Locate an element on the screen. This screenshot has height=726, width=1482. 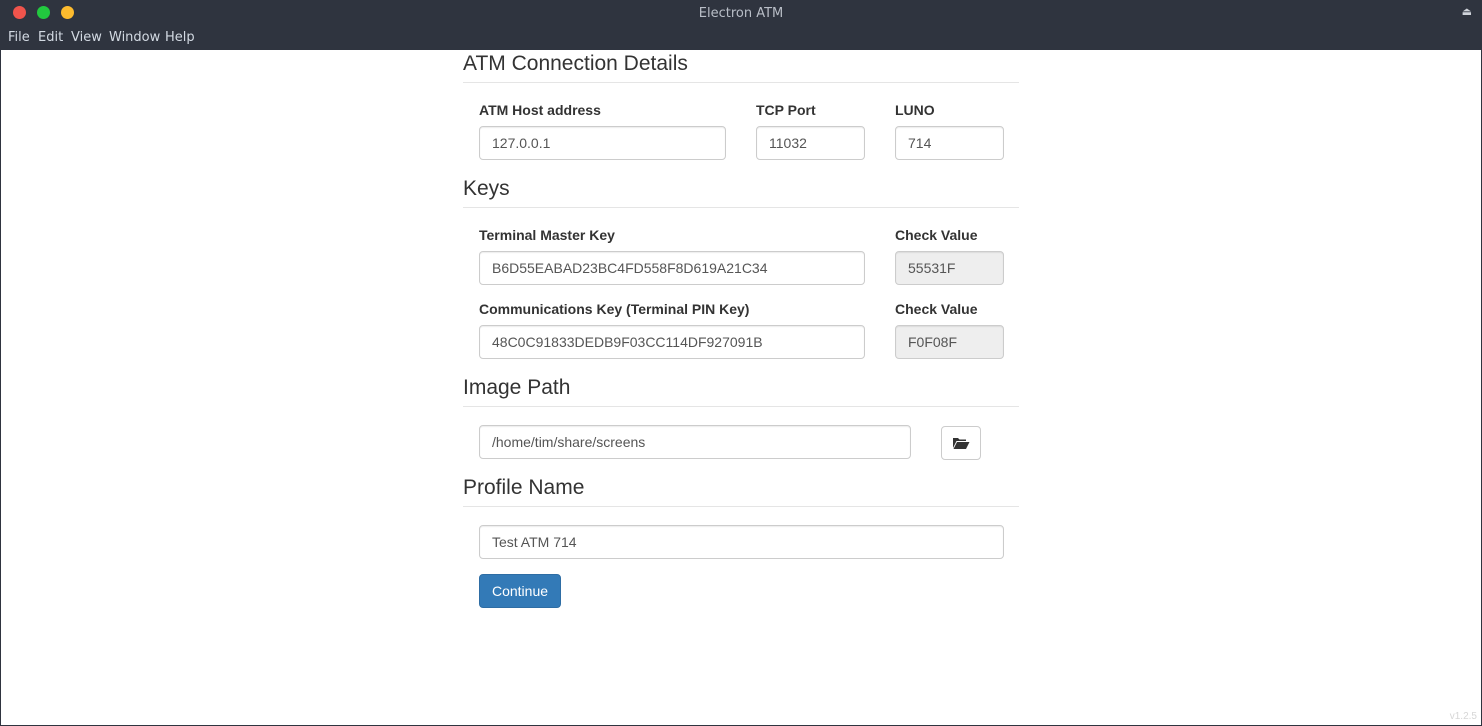
luno-label: LUNO is located at coordinates (915, 110).